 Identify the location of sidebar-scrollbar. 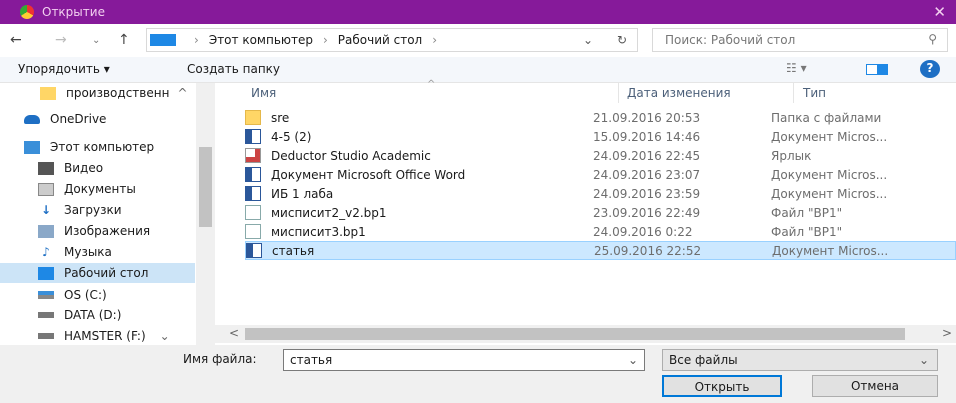
(205, 214).